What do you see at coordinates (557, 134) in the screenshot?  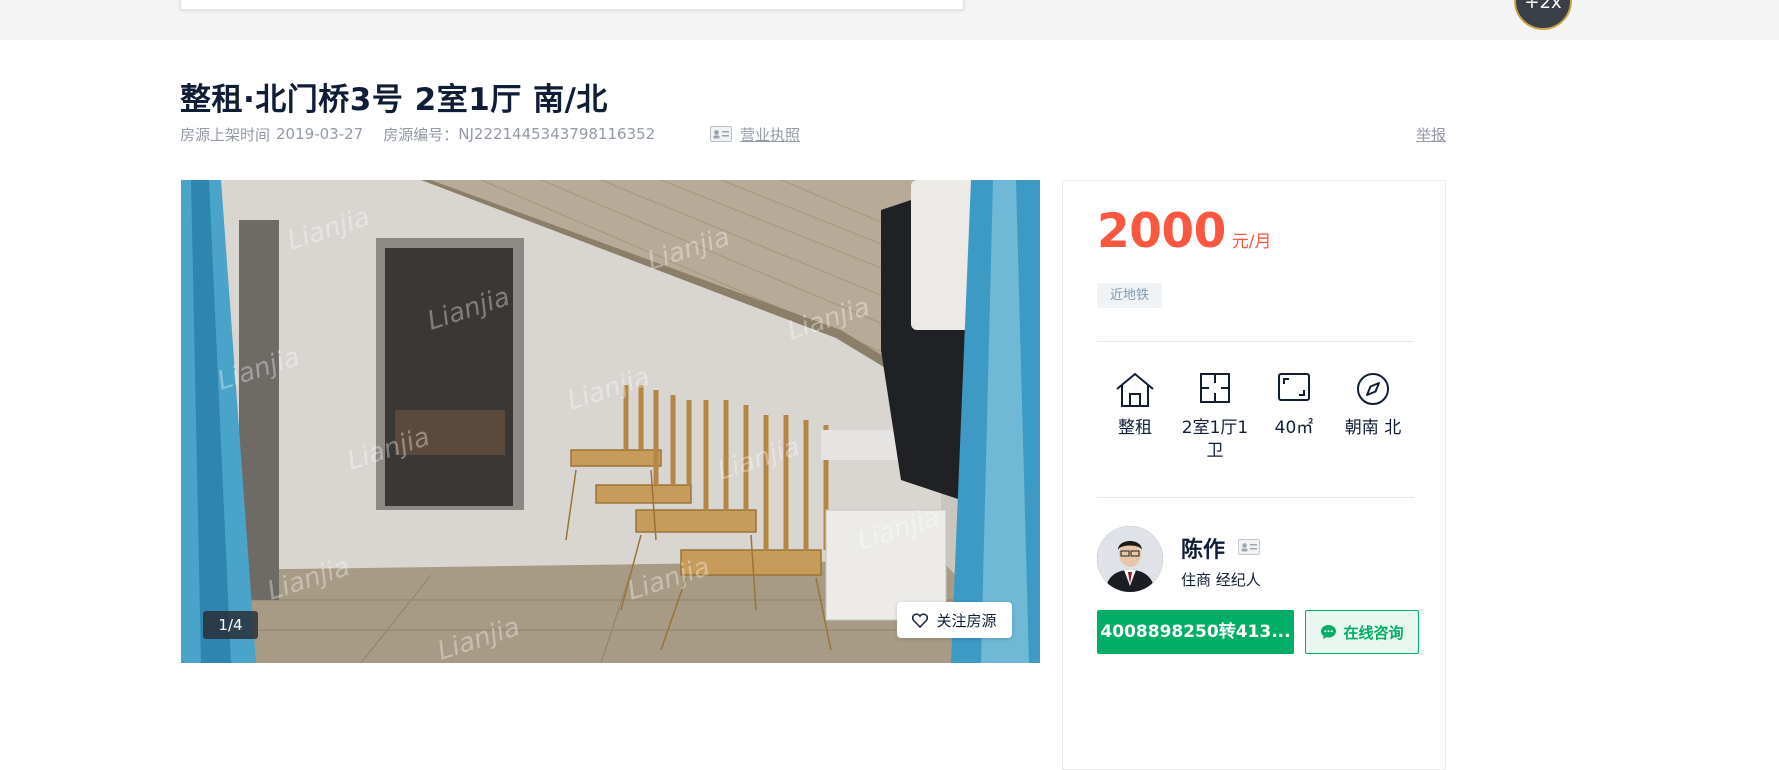 I see `listing-code: NJ2221445343798116352` at bounding box center [557, 134].